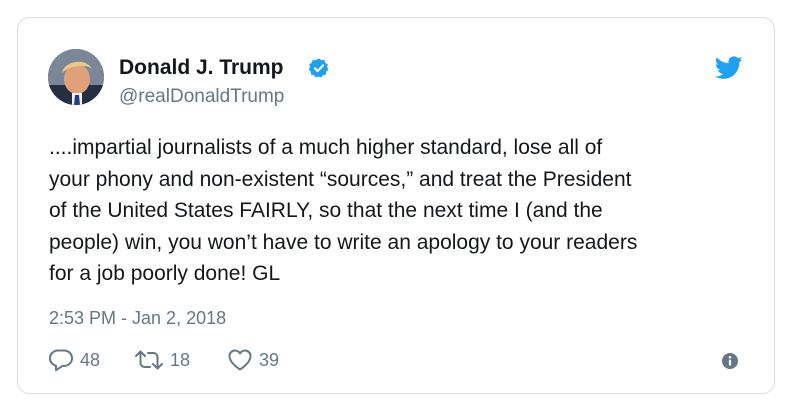  I want to click on retweet-button: 18, so click(162, 360).